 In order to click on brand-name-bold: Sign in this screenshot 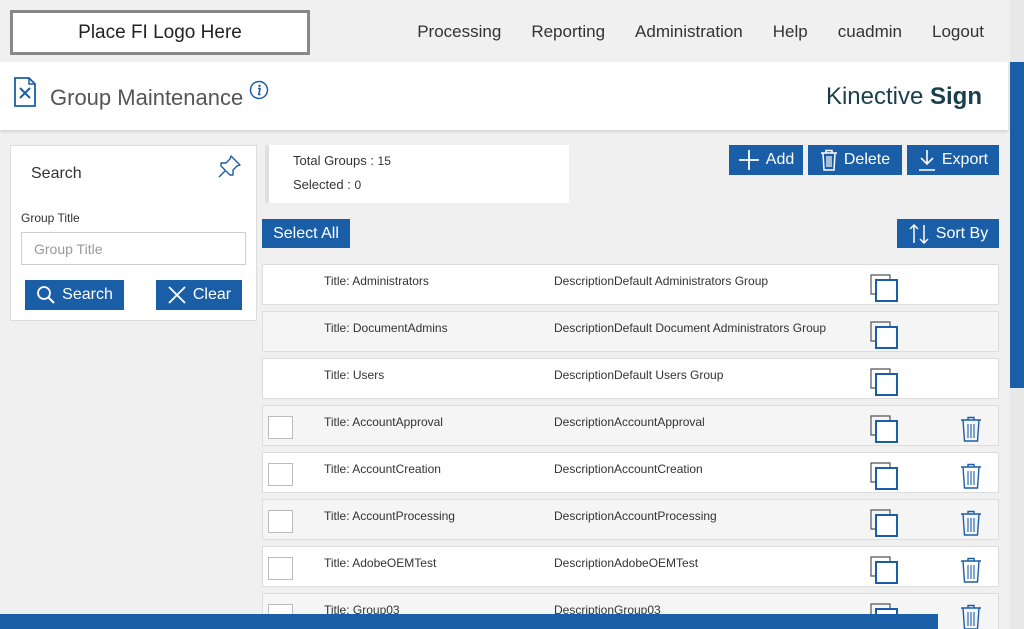, I will do `click(956, 96)`.